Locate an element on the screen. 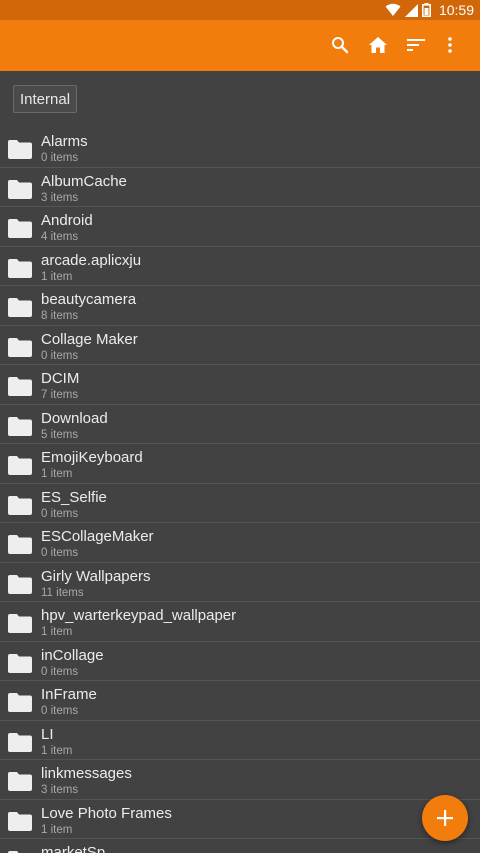 Image resolution: width=480 pixels, height=853 pixels. folder-name: Collage Maker is located at coordinates (89, 339).